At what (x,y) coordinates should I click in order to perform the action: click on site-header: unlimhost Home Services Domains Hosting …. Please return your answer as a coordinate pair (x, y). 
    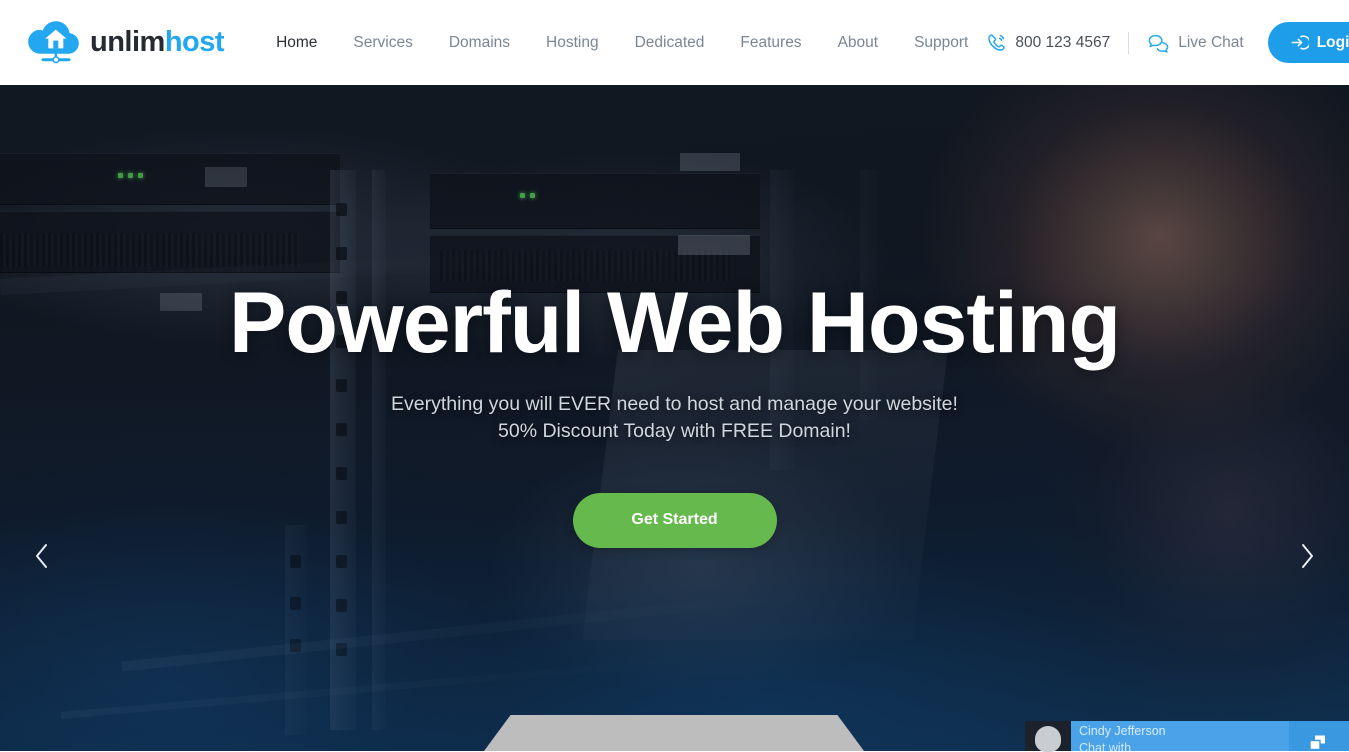
    Looking at the image, I should click on (674, 42).